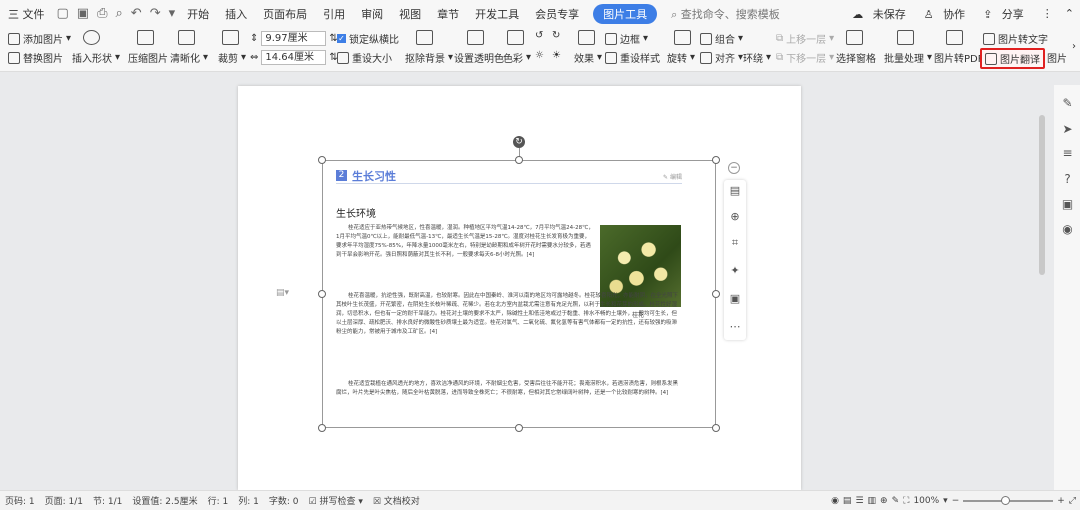 This screenshot has width=1080, height=510. Describe the element at coordinates (725, 14) in the screenshot. I see `command-search: ⌕ 查找命令、搜索模板` at that location.